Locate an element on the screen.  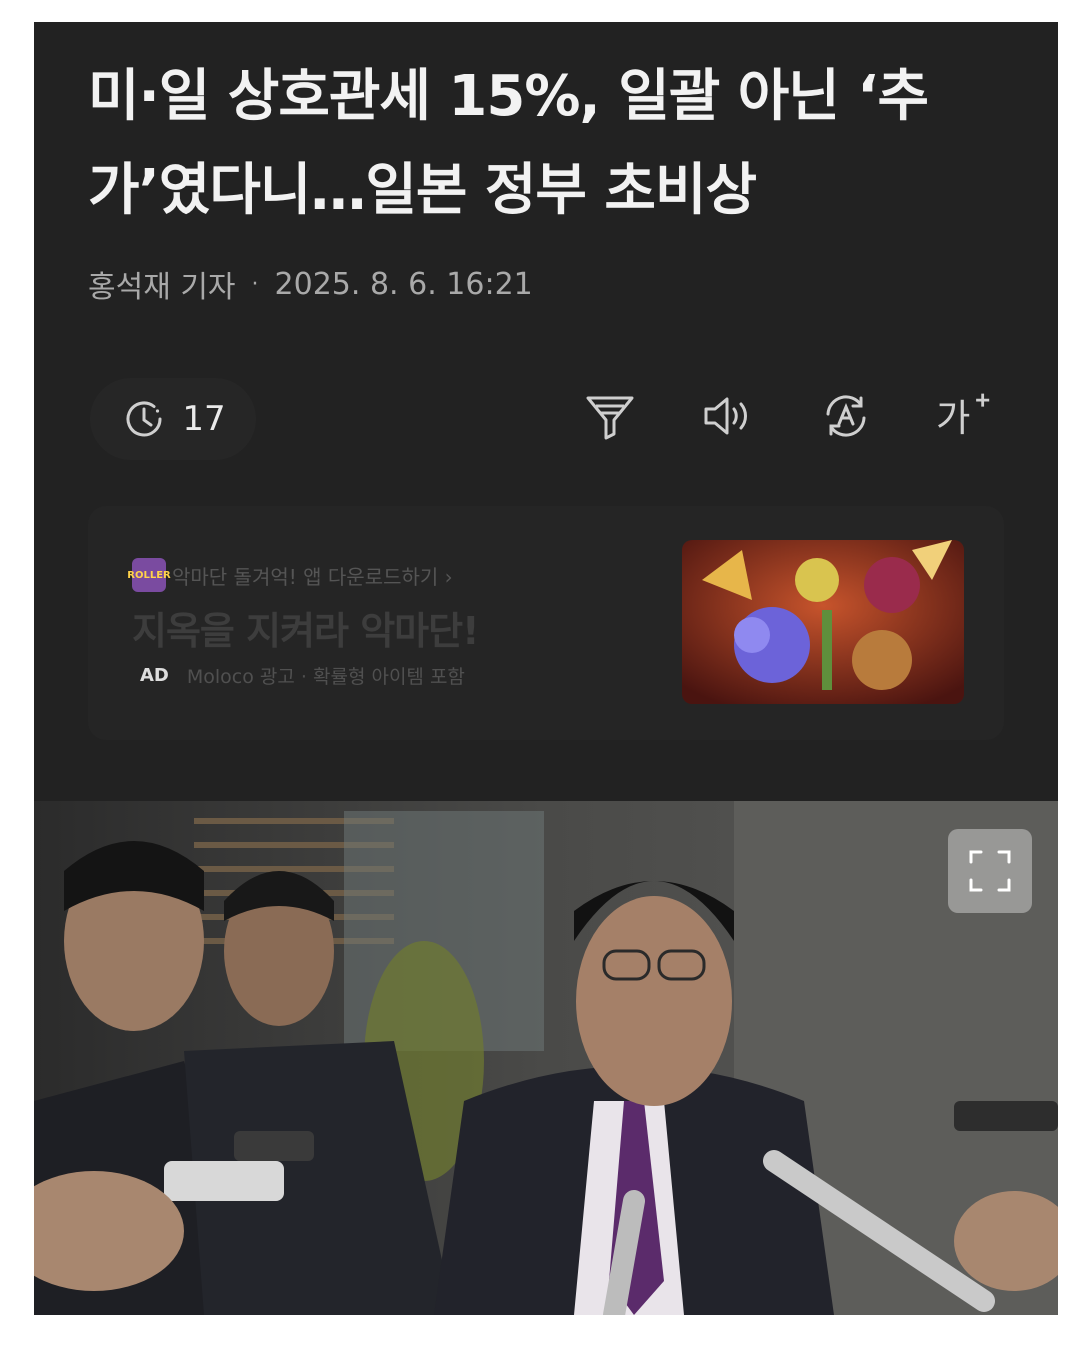
filter-button is located at coordinates (610, 416).